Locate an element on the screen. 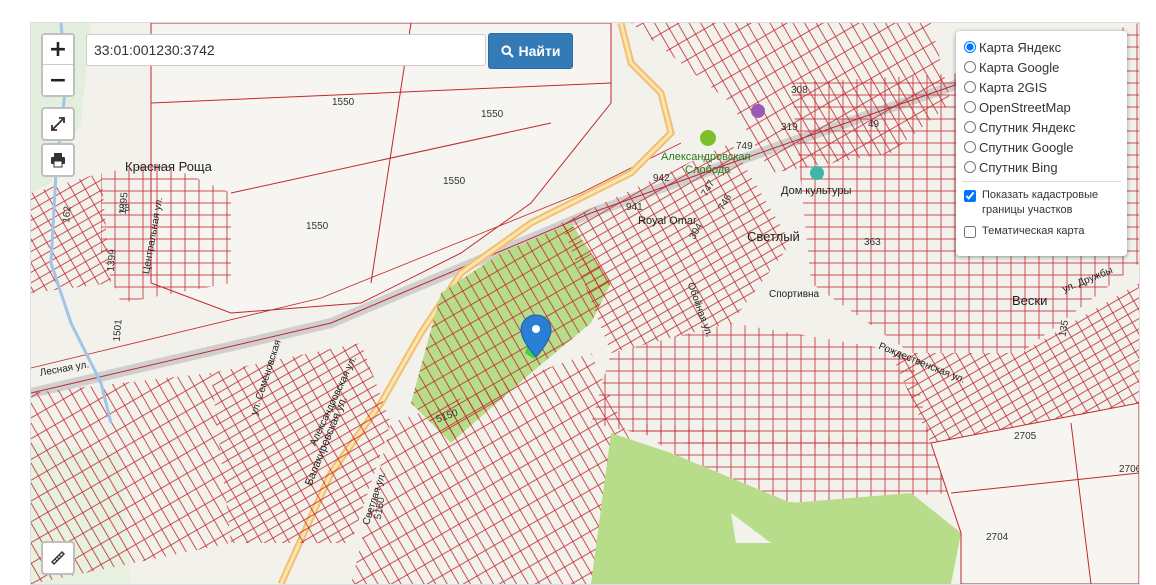 The image size is (1156, 585). layer-option-osm: OpenStreetMap is located at coordinates (1041, 107).